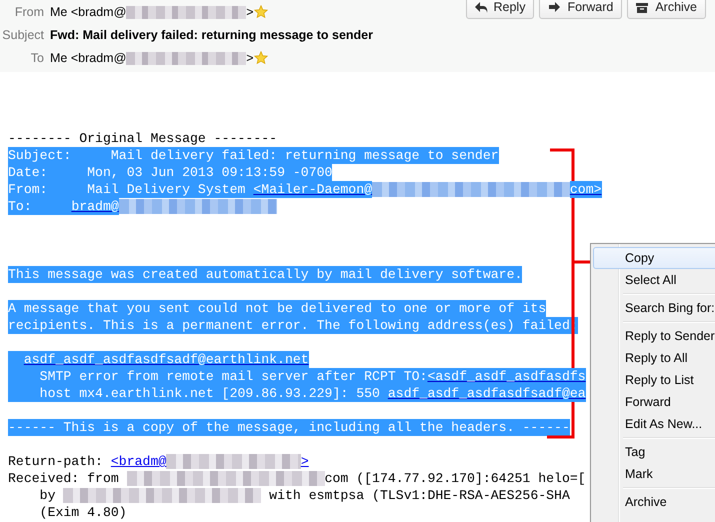 Image resolution: width=715 pixels, height=522 pixels. Describe the element at coordinates (218, 376) in the screenshot. I see `message-text: SMTP error from remote mail server after RCPT TO:` at that location.